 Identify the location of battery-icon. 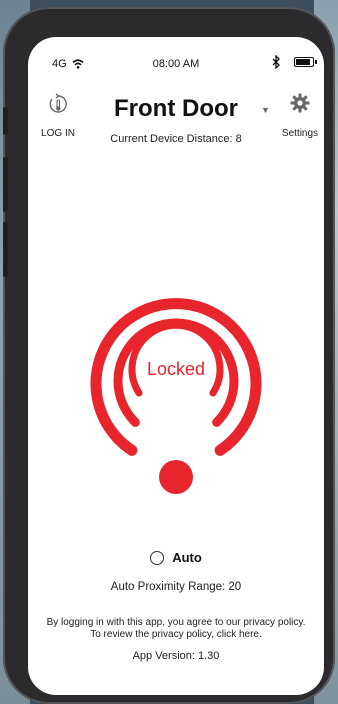
(305, 62).